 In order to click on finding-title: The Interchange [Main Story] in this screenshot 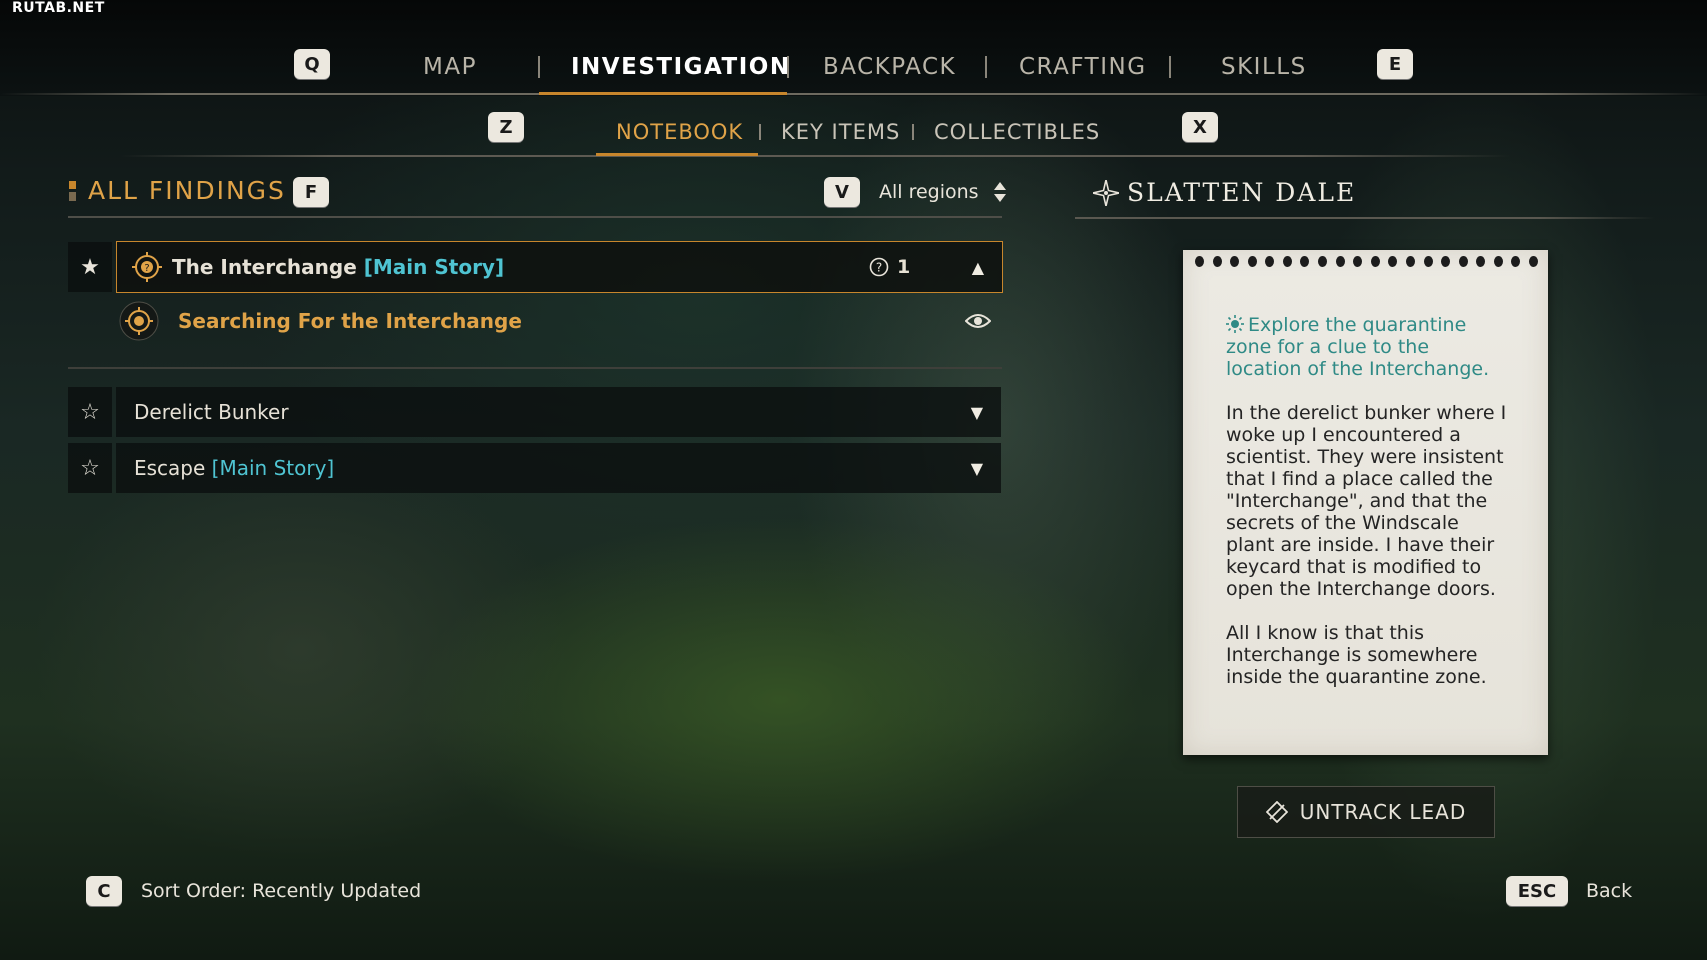, I will do `click(338, 267)`.